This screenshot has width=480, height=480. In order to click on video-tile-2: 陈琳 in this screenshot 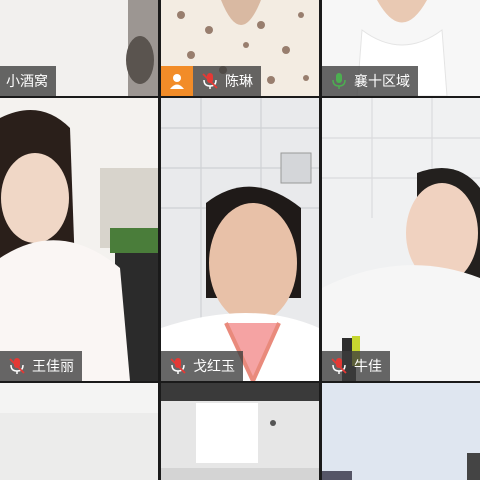, I will do `click(240, 48)`.